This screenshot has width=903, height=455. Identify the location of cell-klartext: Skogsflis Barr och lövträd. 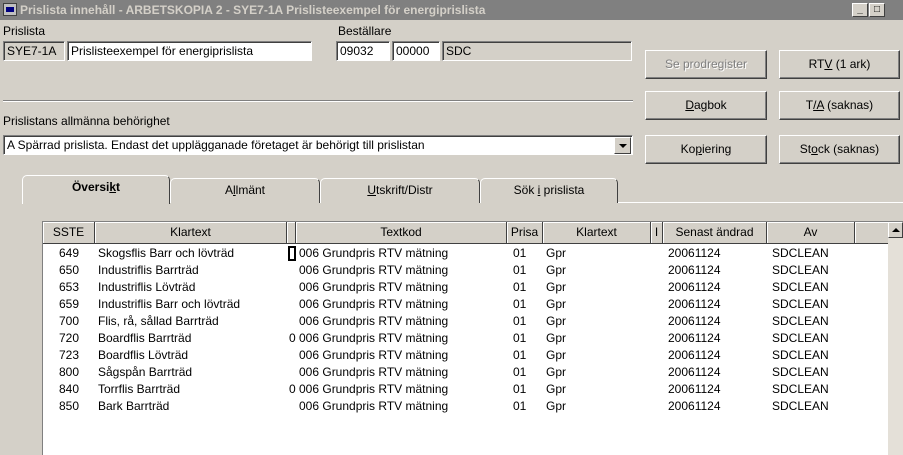
(166, 253).